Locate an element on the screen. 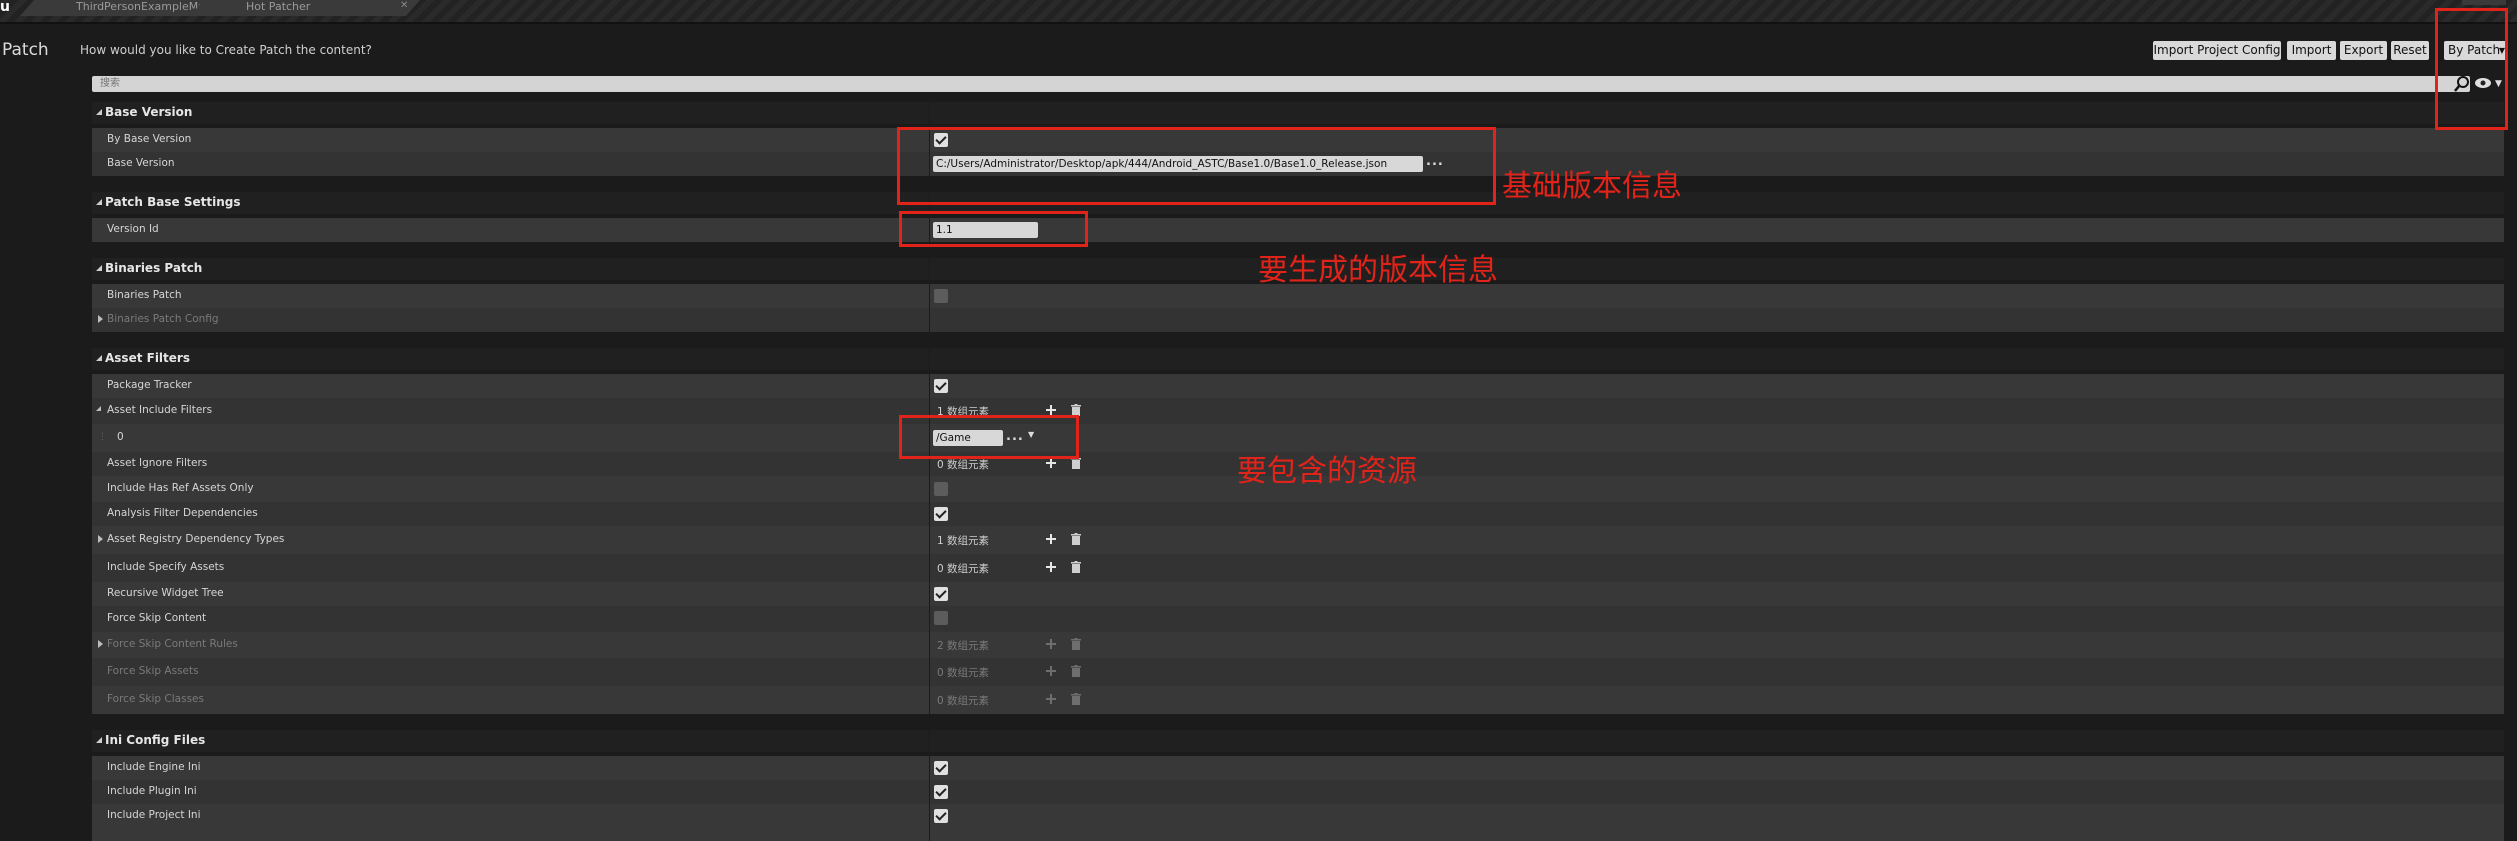 The width and height of the screenshot is (2517, 841). property-label: Version Id is located at coordinates (133, 229).